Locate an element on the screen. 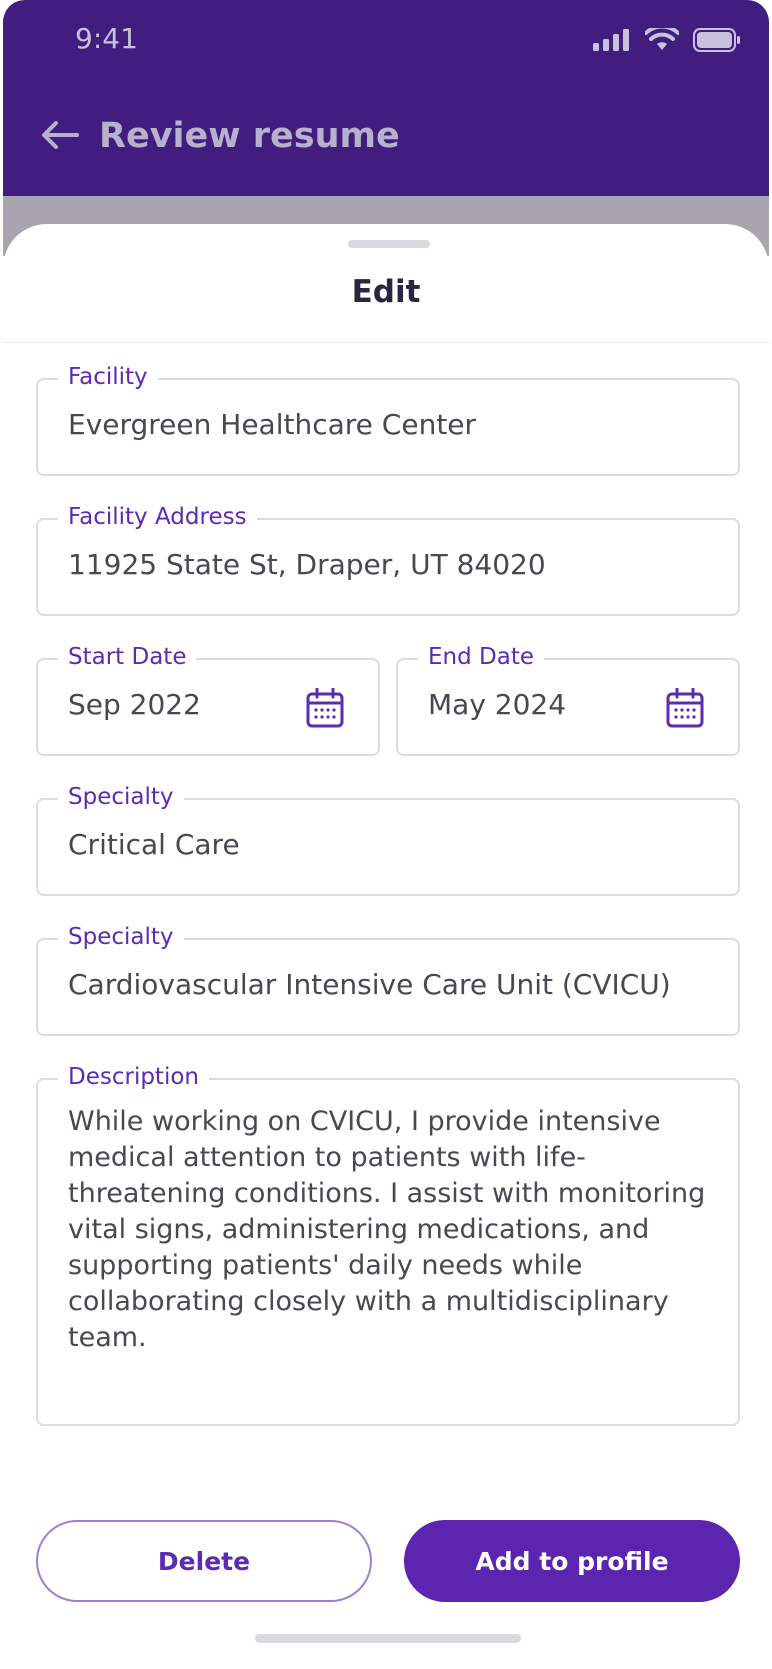 This screenshot has height=1669, width=772. page-title: Review resume is located at coordinates (249, 136).